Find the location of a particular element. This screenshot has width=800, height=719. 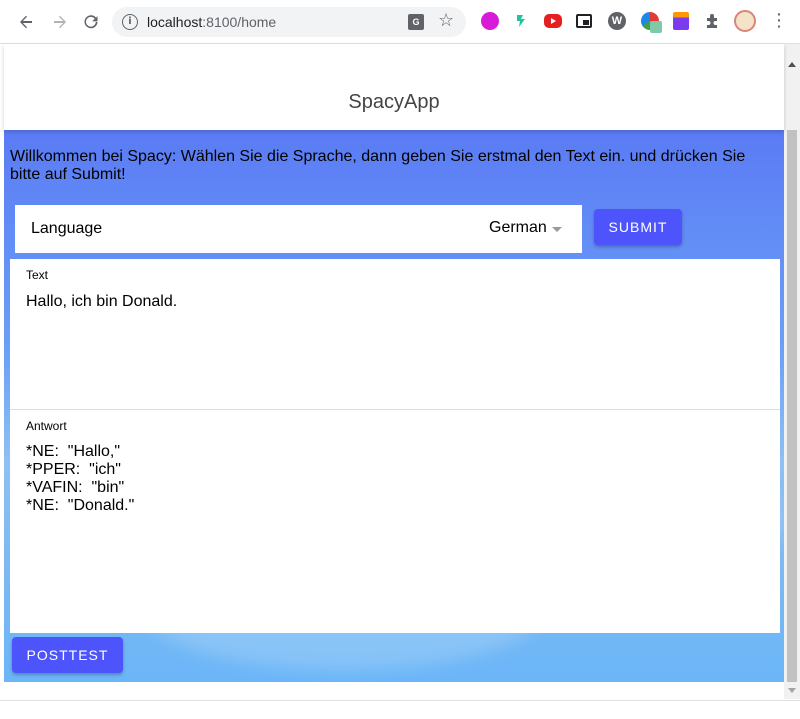

scroll-up-arrow-icon is located at coordinates (792, 64).